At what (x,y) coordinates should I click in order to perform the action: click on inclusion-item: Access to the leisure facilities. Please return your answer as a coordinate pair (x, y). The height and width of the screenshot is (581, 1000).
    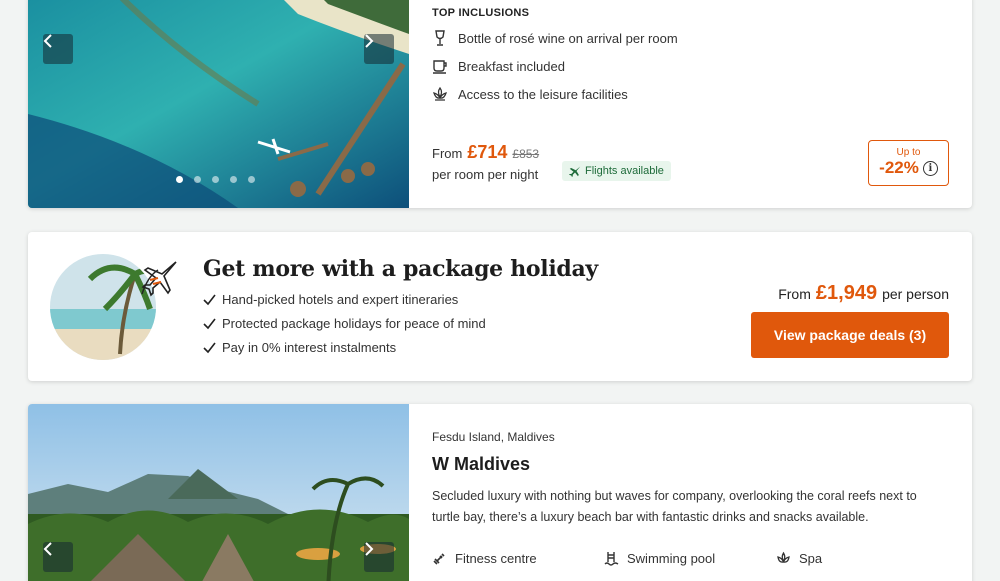
    Looking at the image, I should click on (530, 94).